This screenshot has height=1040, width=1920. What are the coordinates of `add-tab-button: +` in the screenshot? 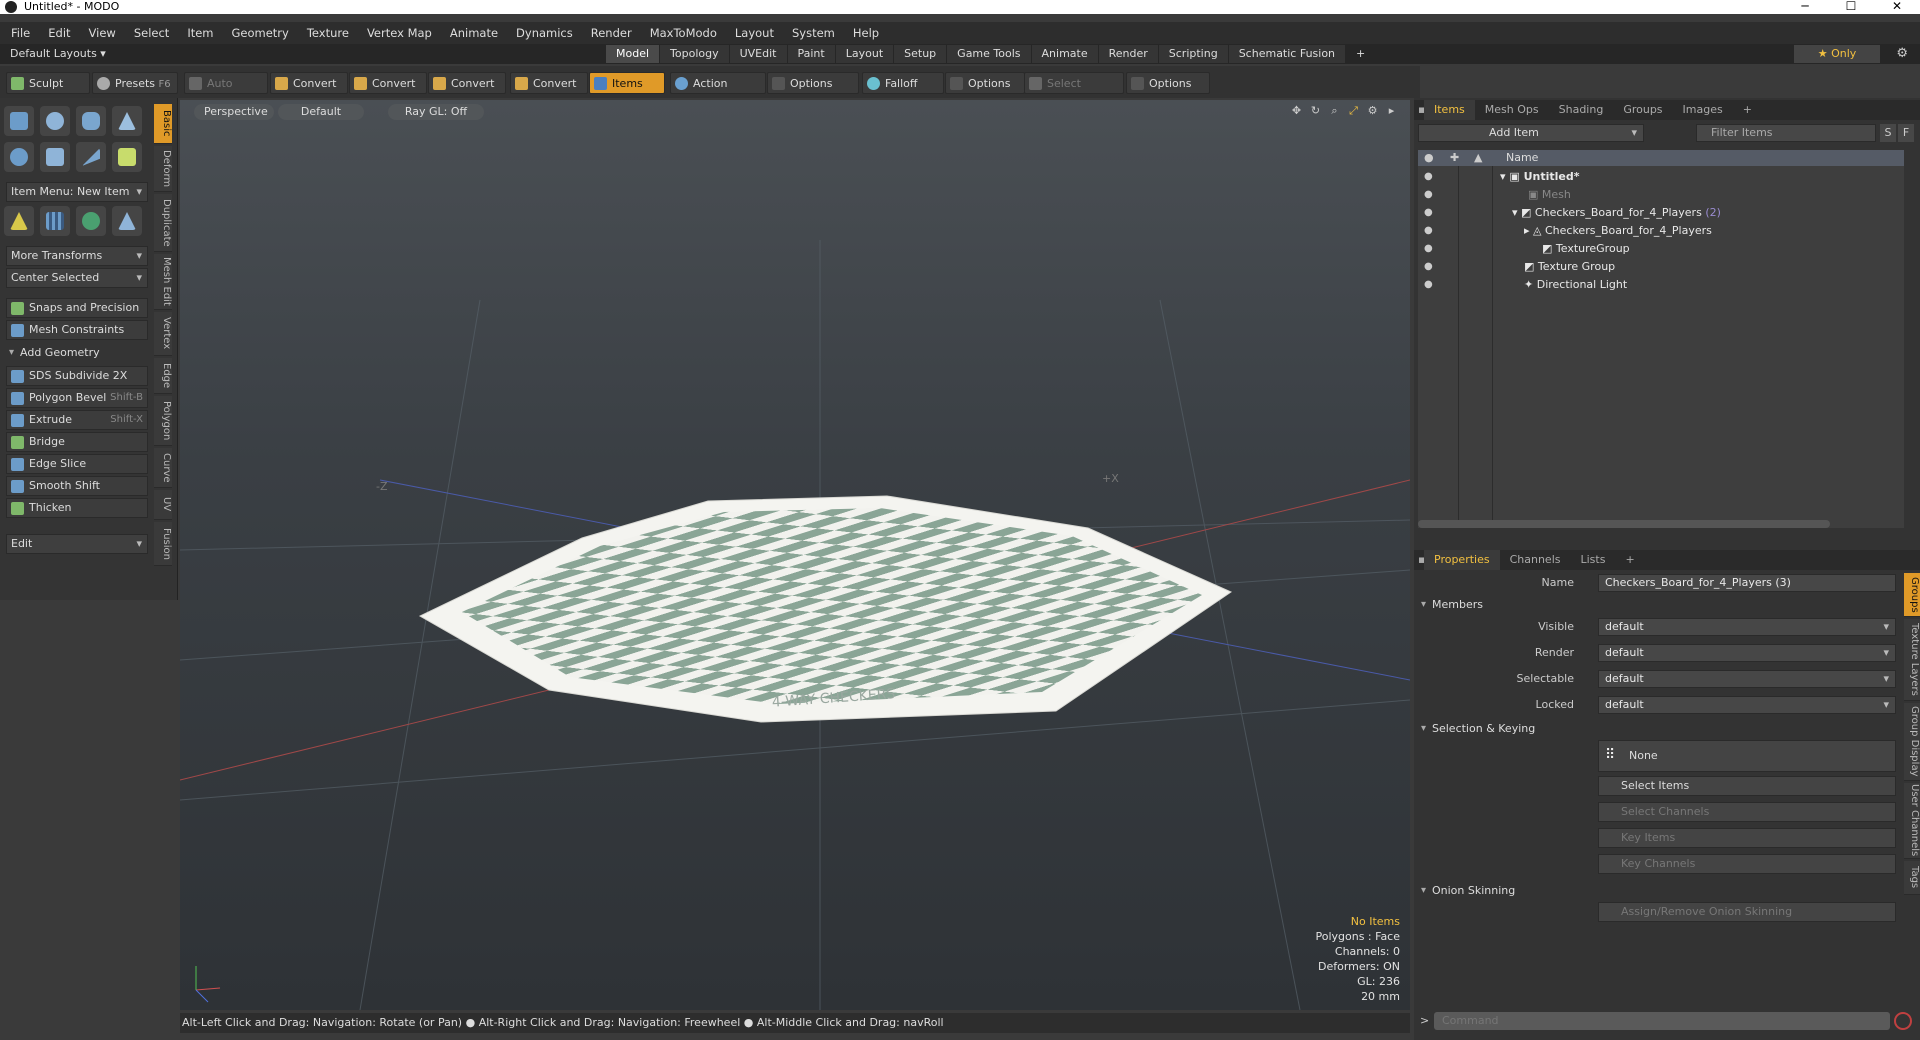 It's located at (1360, 54).